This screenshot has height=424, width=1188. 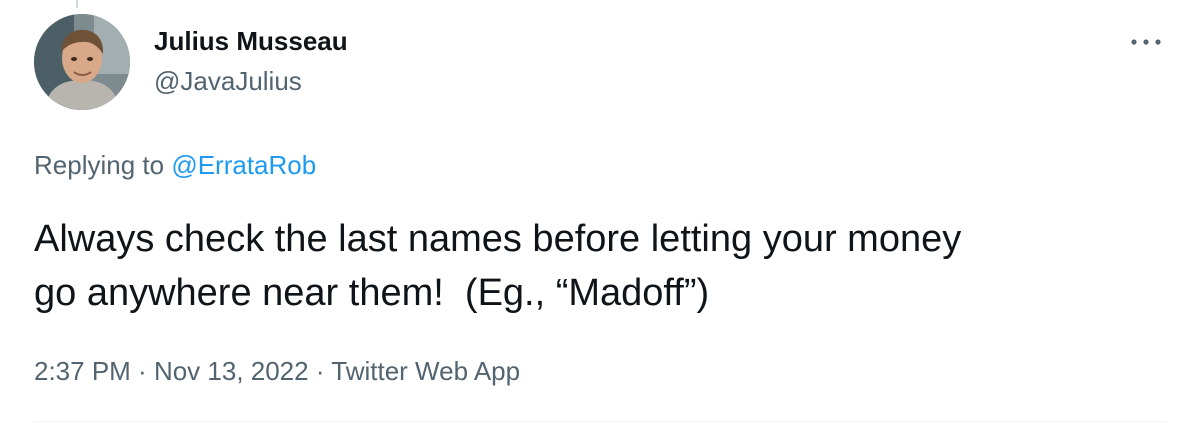 I want to click on more-horizontal-icon, so click(x=1146, y=42).